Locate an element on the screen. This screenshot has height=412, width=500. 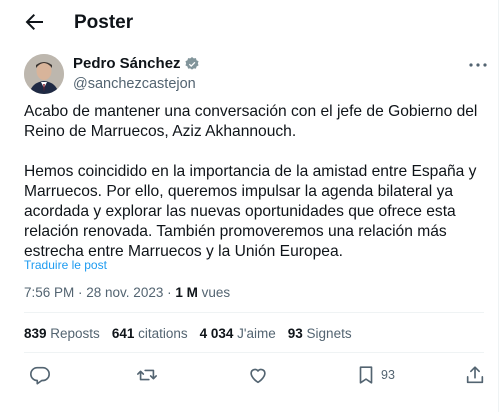
bookmarks-stat: 93 Signets is located at coordinates (320, 333).